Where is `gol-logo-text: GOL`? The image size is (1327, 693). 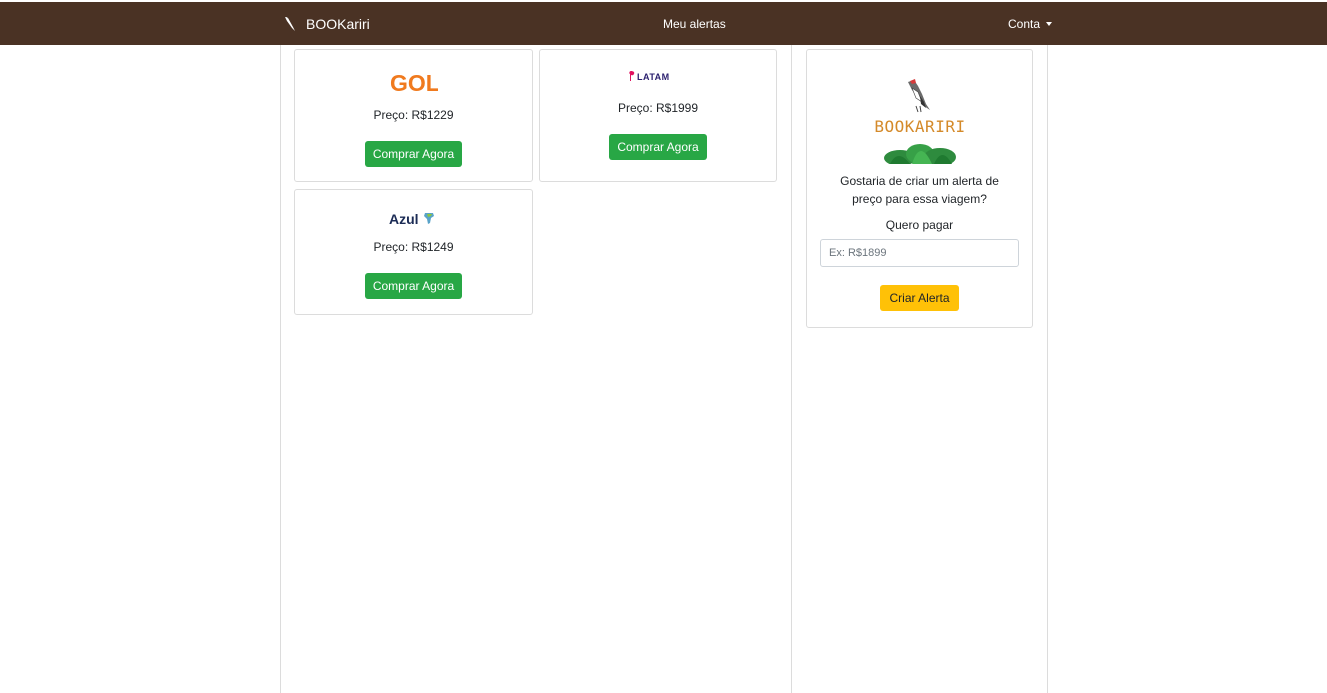 gol-logo-text: GOL is located at coordinates (414, 83).